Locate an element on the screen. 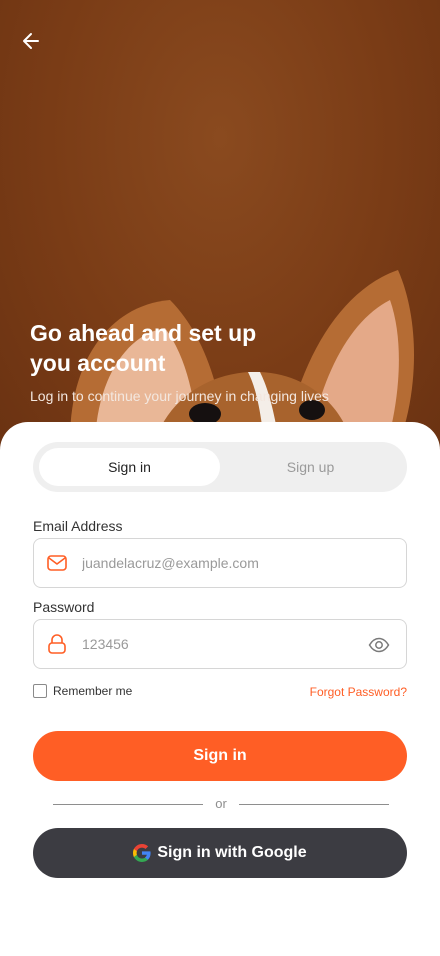 This screenshot has height=956, width=440. divider-line-right is located at coordinates (314, 804).